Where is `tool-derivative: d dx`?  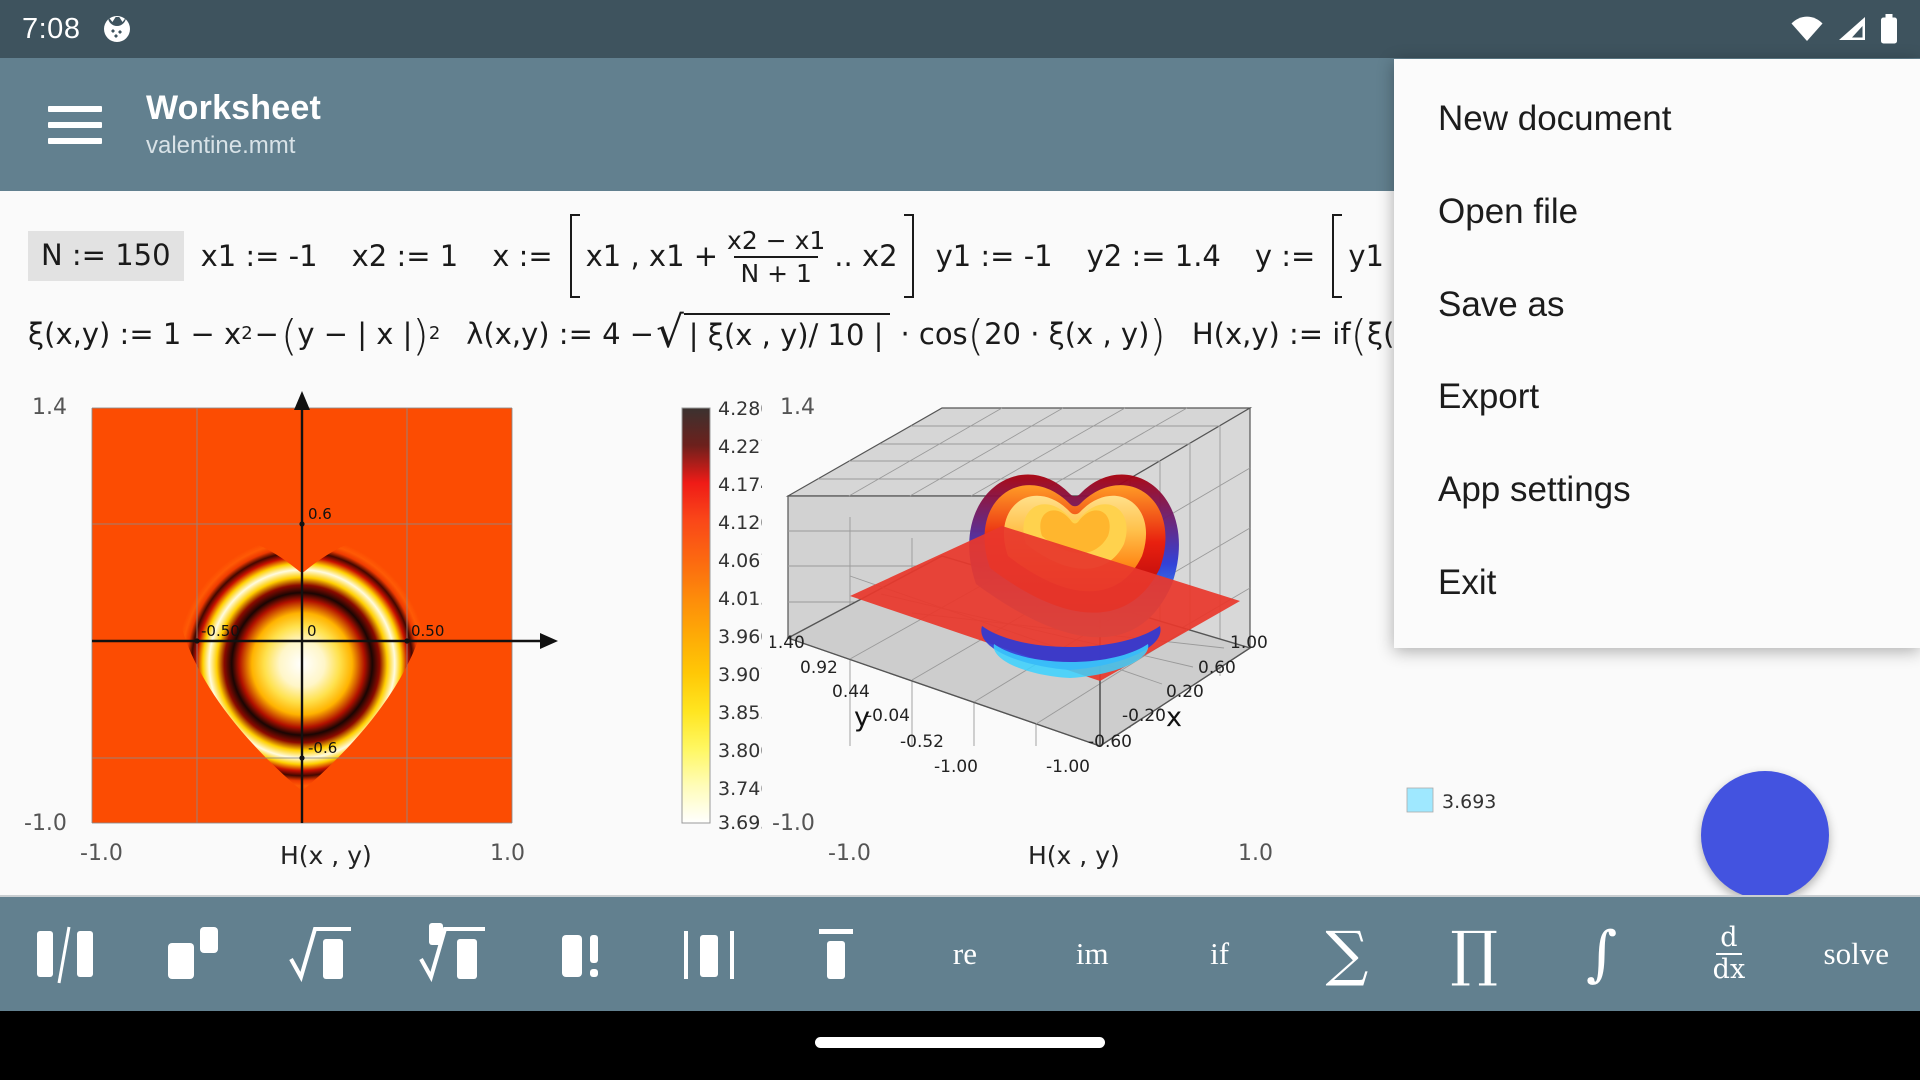 tool-derivative: d dx is located at coordinates (1729, 954).